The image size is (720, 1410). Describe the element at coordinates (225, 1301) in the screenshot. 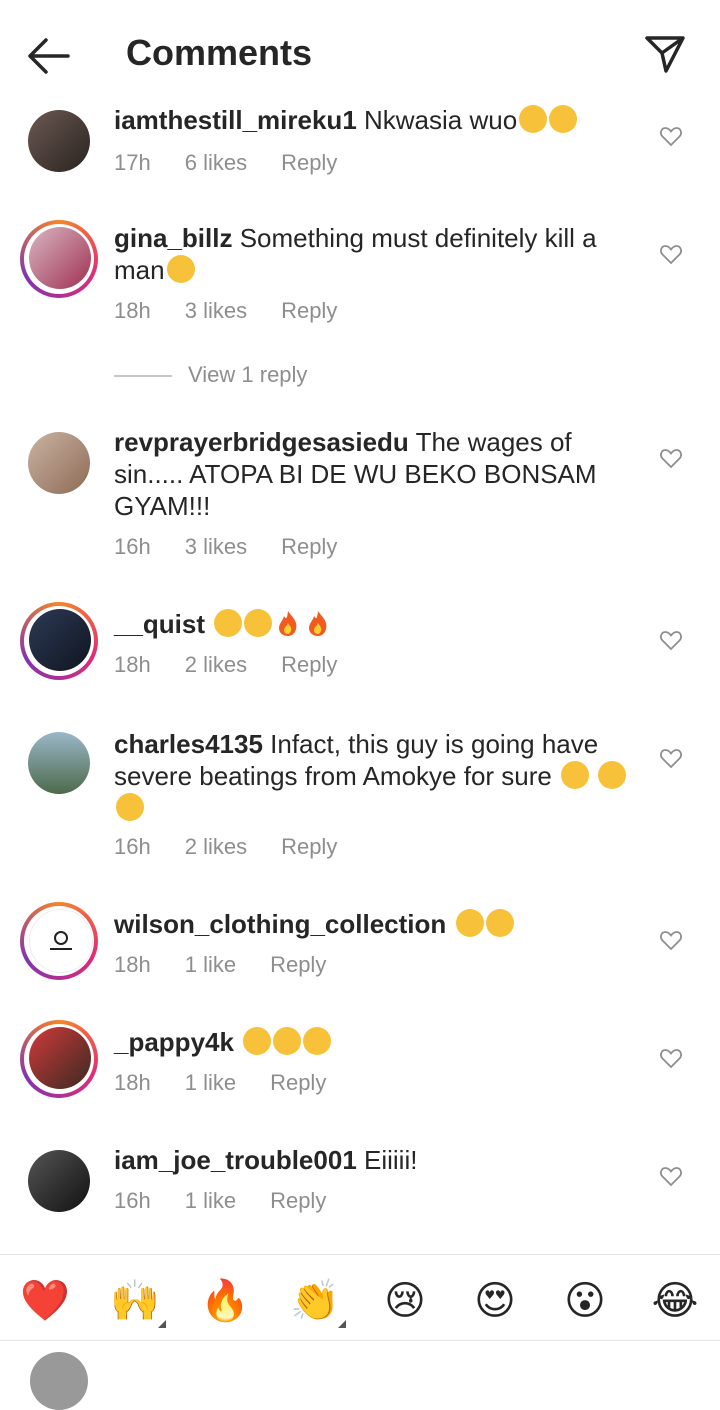

I see `fire-reaction-icon: 🔥` at that location.